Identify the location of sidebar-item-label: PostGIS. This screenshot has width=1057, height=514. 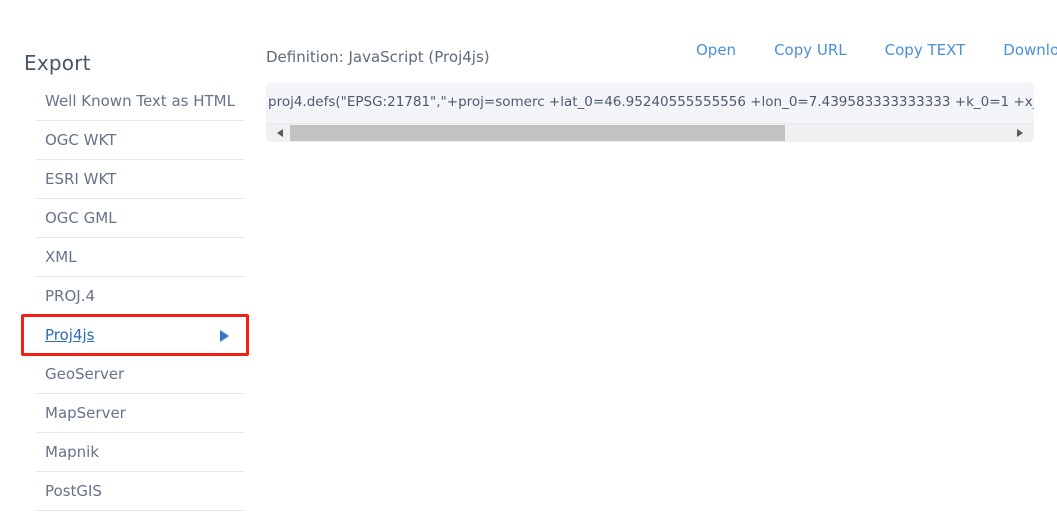
(73, 491).